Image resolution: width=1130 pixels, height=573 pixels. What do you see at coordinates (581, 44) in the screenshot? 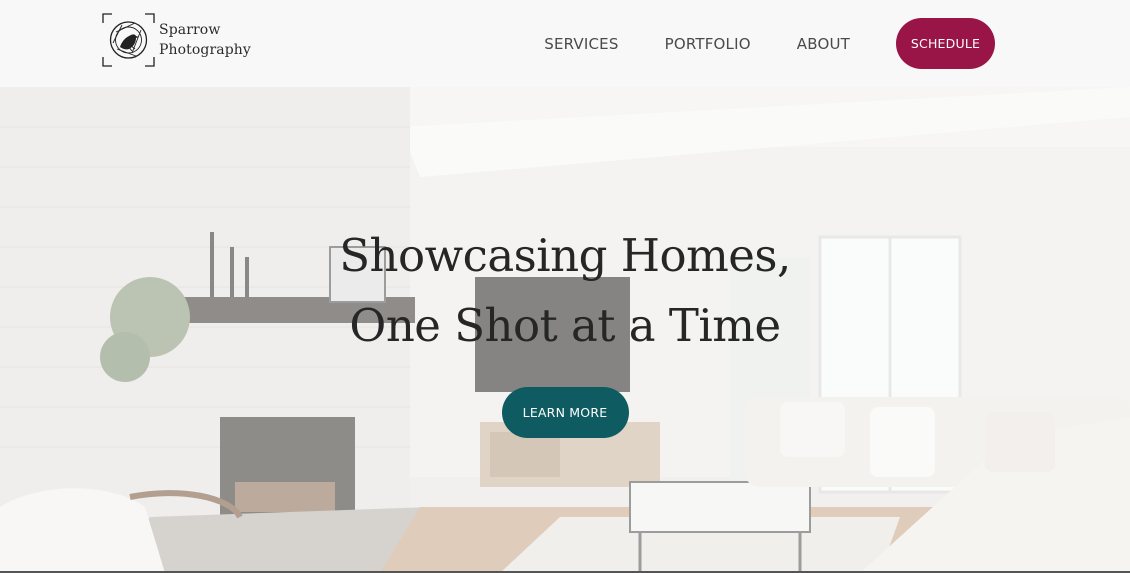
I see `nav-services: SERVICES` at bounding box center [581, 44].